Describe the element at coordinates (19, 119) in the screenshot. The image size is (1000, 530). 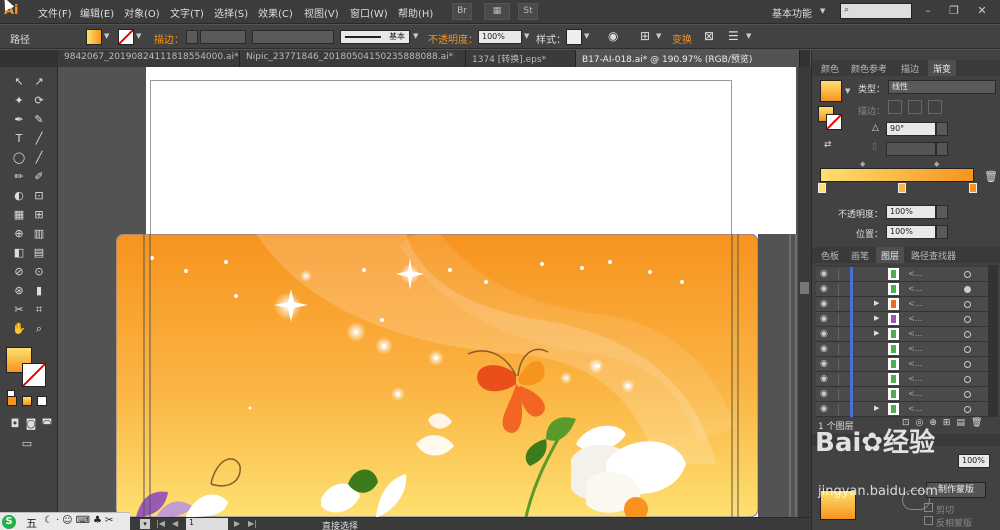
I see `pen-tool-icon: ✒` at that location.